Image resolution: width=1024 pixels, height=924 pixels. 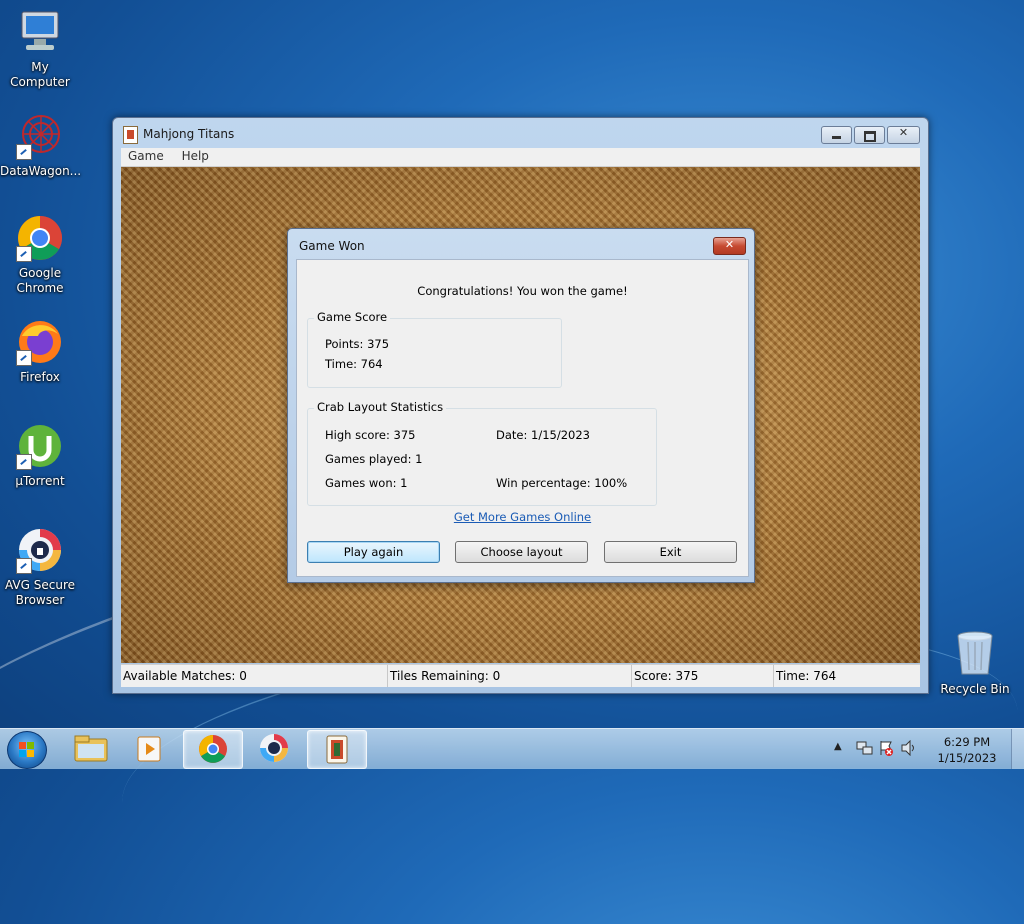 I want to click on points-value: Points: 375, so click(x=357, y=344).